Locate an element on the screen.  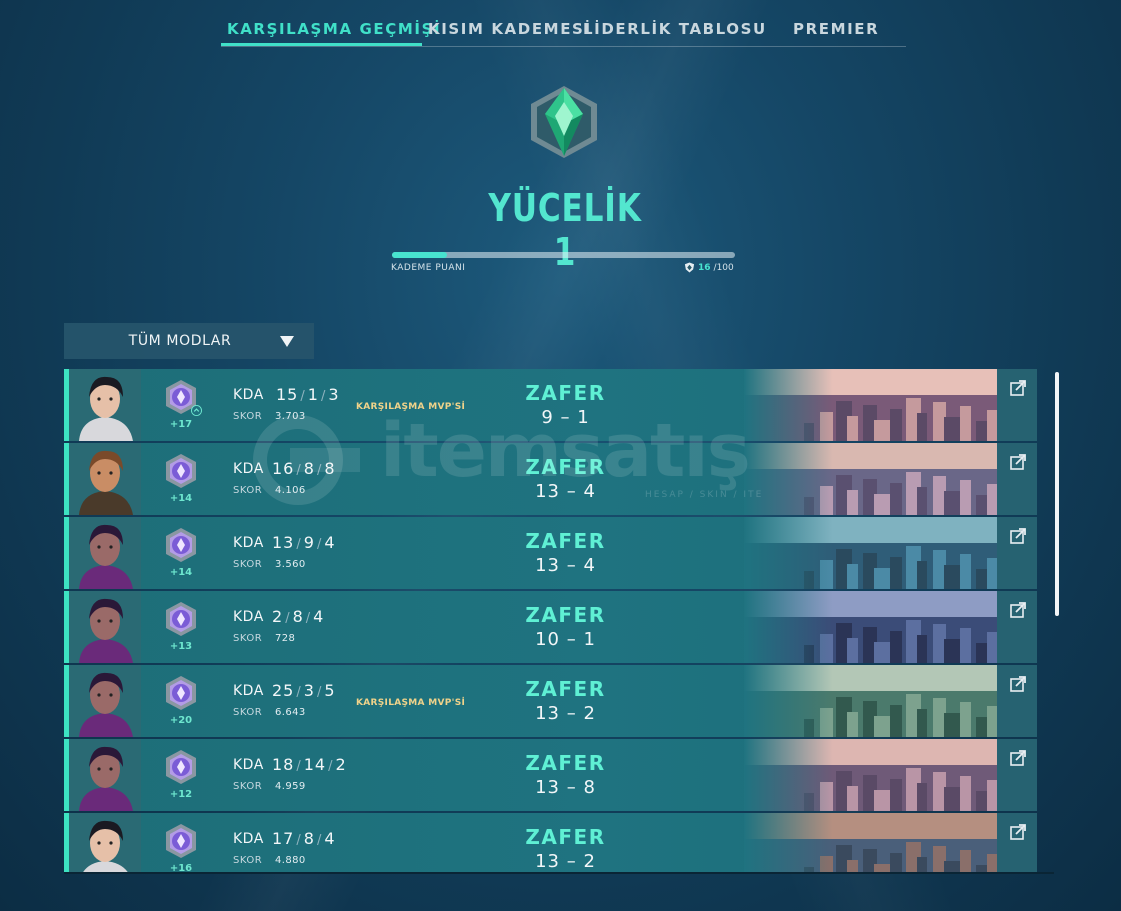
assists-value: 3 is located at coordinates (334, 394).